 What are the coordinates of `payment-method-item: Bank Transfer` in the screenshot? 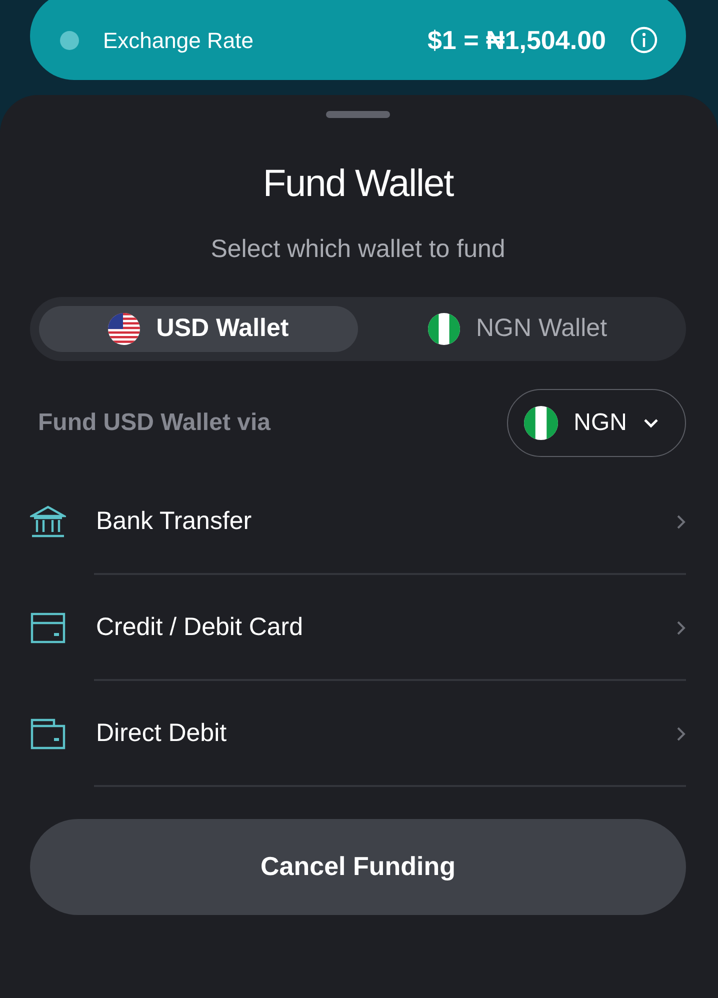 It's located at (358, 521).